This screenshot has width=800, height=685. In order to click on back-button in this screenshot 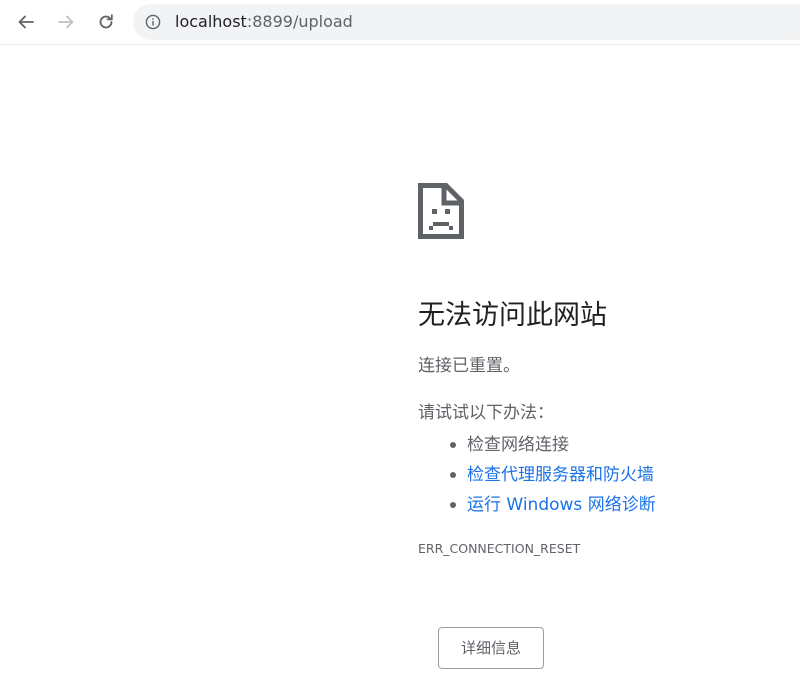, I will do `click(26, 22)`.